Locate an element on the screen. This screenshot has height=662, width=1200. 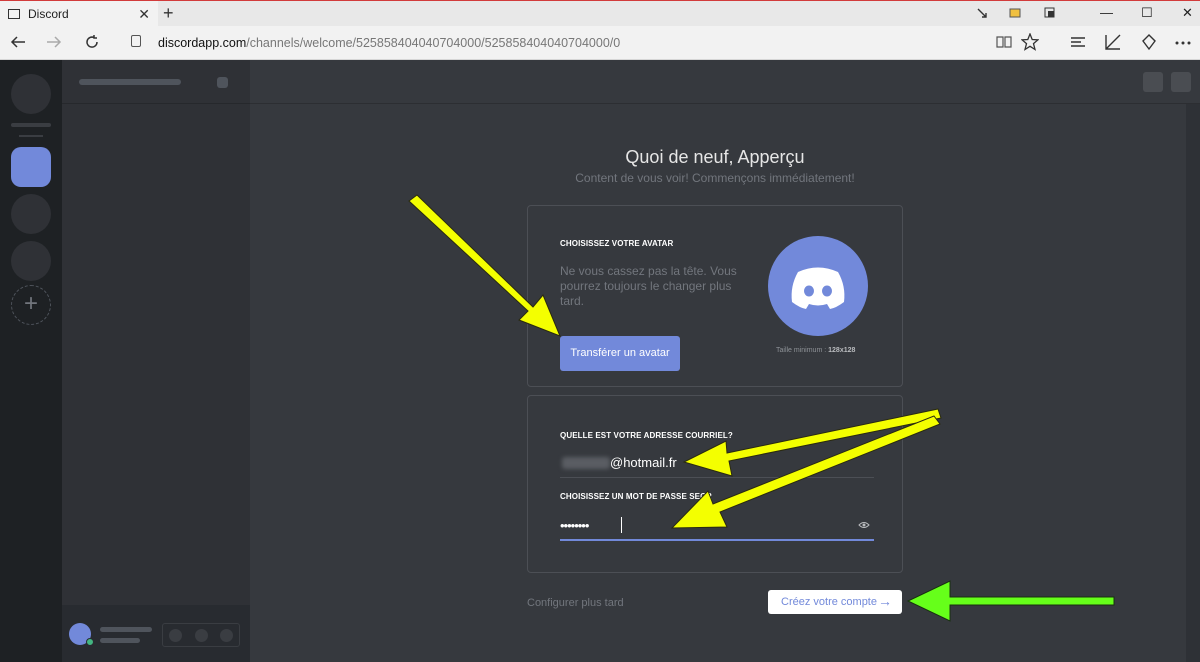
yellow-arrow-avatar is located at coordinates (484, 265).